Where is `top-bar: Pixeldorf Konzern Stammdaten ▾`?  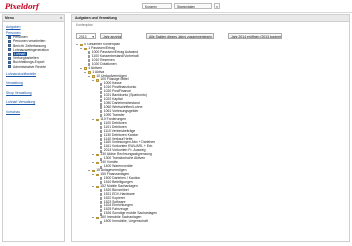 top-bar: Pixeldorf Konzern Stammdaten ▾ is located at coordinates (176, 6).